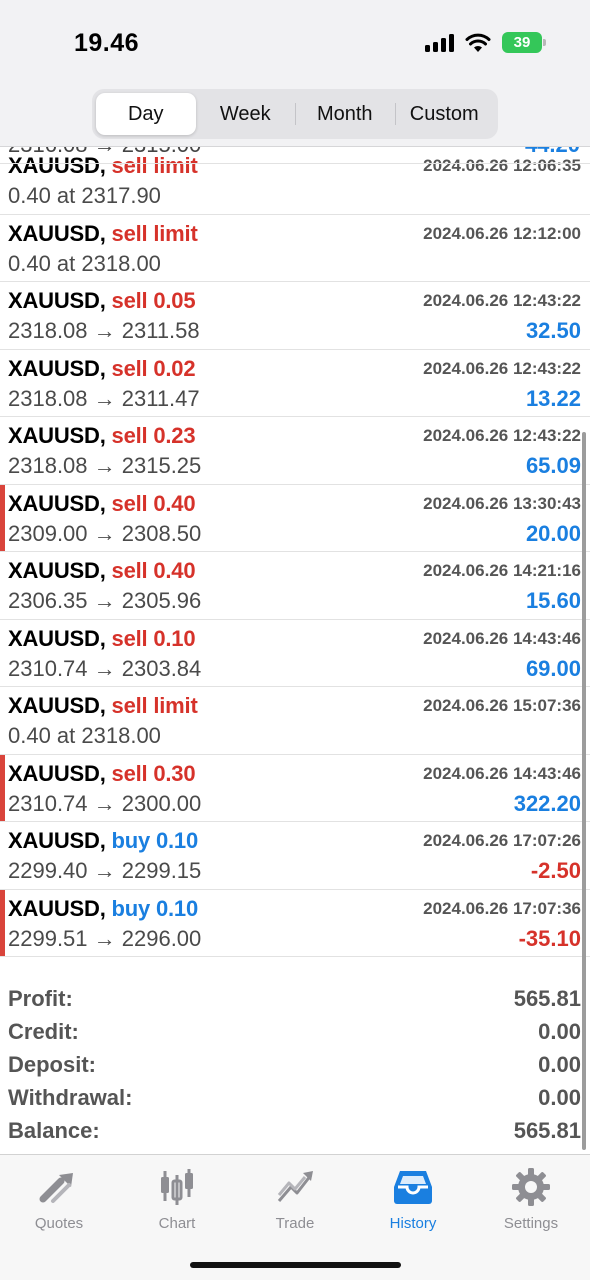  What do you see at coordinates (105, 533) in the screenshot?
I see `trade-price: 2309.00 → 2308.50` at bounding box center [105, 533].